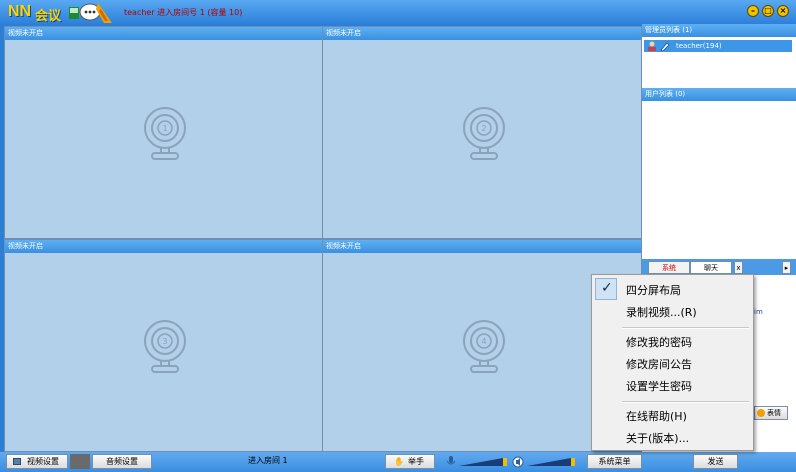 The image size is (796, 472). Describe the element at coordinates (164, 341) in the screenshot. I see `video-number: 3` at that location.